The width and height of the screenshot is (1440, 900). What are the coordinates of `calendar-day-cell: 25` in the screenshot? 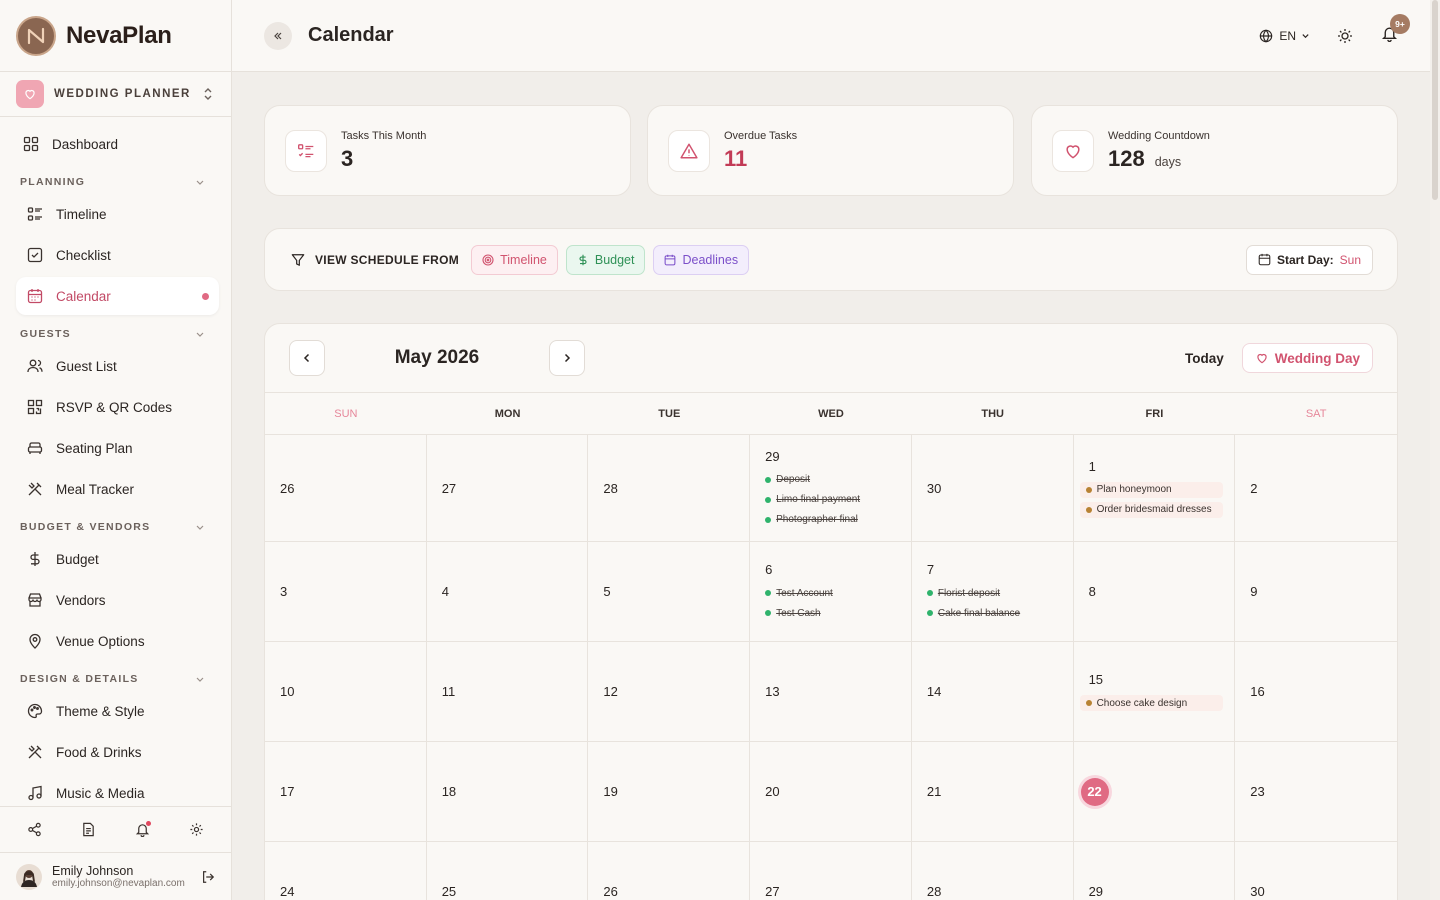 It's located at (508, 871).